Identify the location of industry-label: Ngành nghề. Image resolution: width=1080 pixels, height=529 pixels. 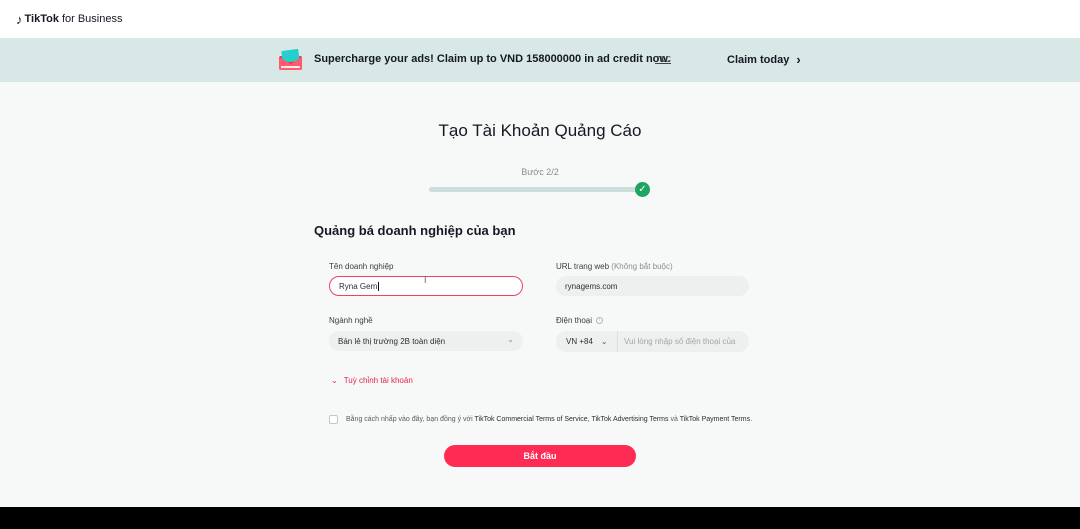
(351, 320).